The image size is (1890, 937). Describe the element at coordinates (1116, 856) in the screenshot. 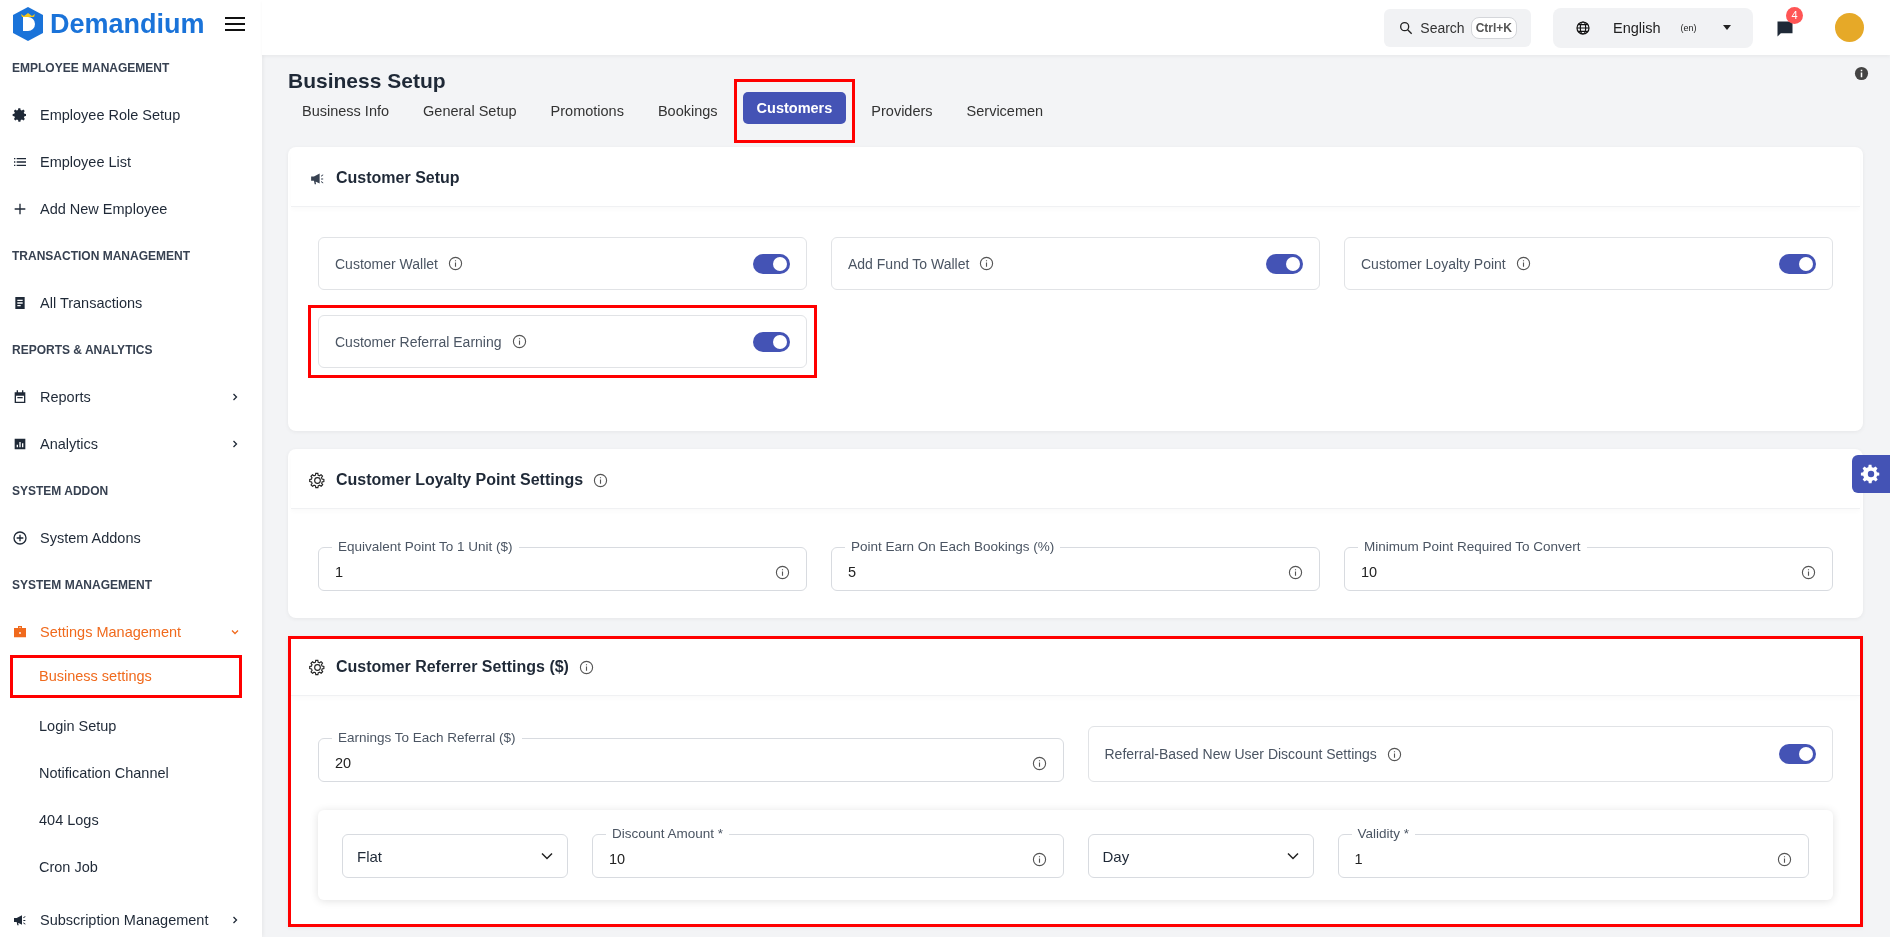

I see `select-value: Day` at that location.